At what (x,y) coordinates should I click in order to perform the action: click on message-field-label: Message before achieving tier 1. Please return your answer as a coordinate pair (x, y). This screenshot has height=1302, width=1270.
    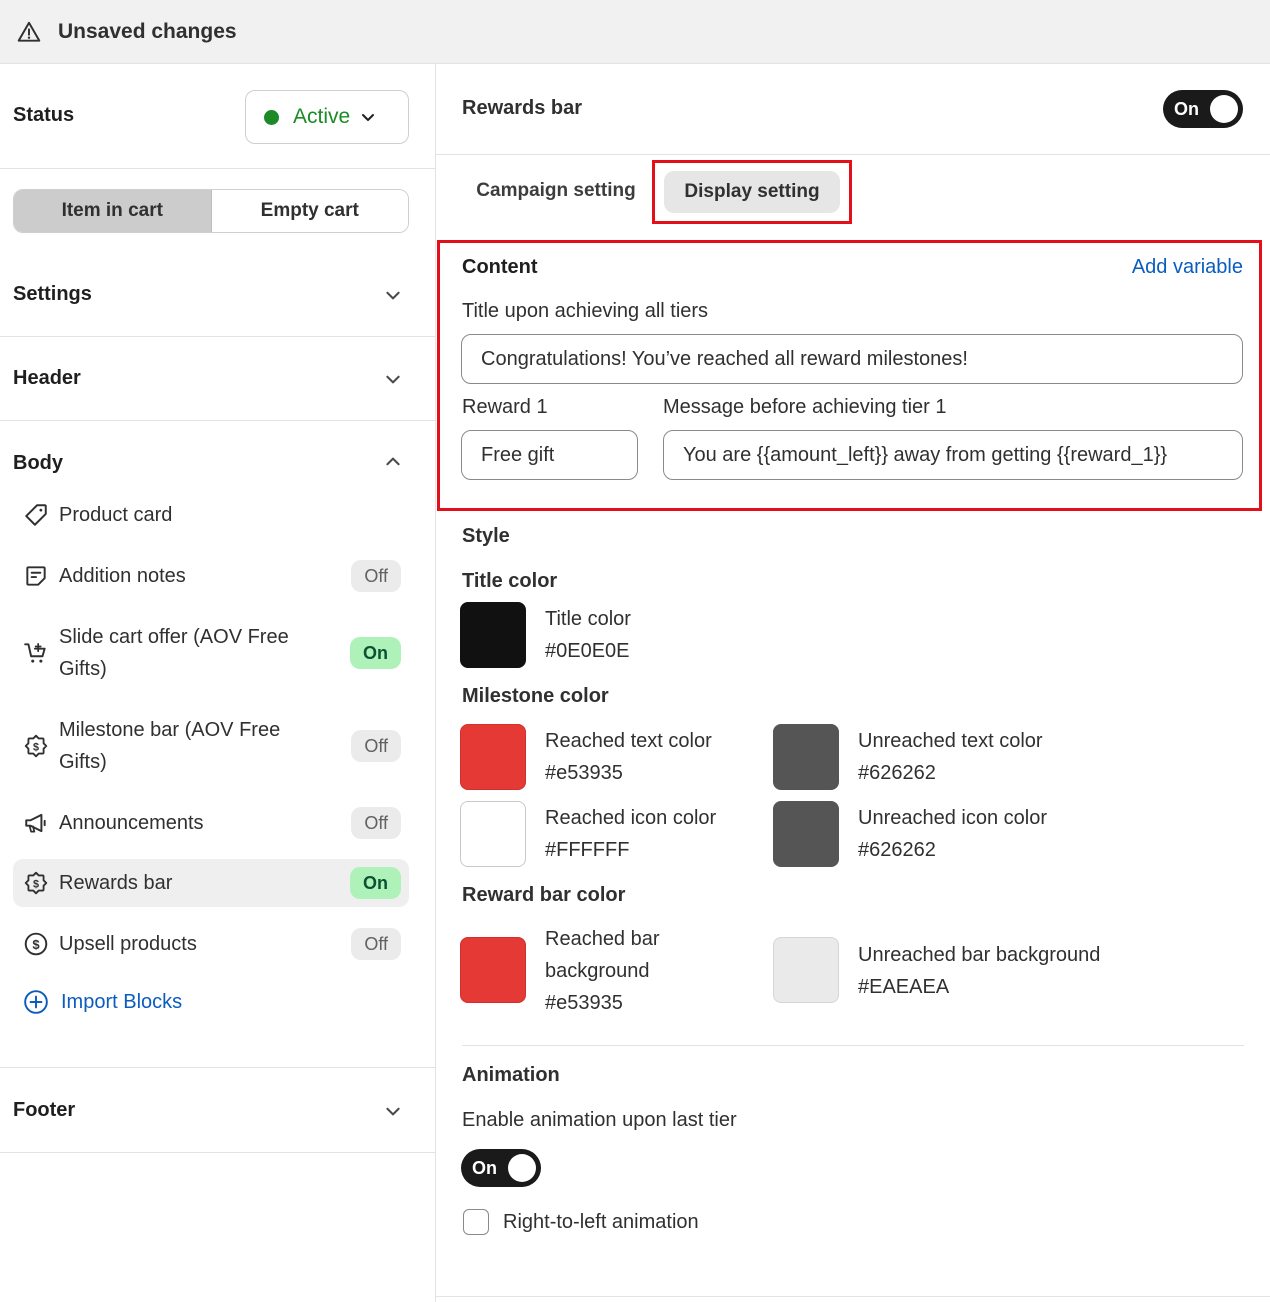
    Looking at the image, I should click on (805, 407).